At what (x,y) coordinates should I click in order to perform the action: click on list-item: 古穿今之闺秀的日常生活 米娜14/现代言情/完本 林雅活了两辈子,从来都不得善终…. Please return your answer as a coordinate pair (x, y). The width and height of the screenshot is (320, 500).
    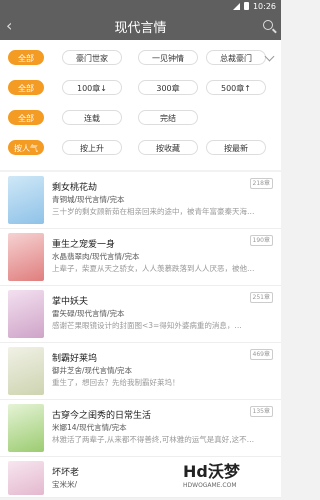
    Looking at the image, I should click on (140, 428).